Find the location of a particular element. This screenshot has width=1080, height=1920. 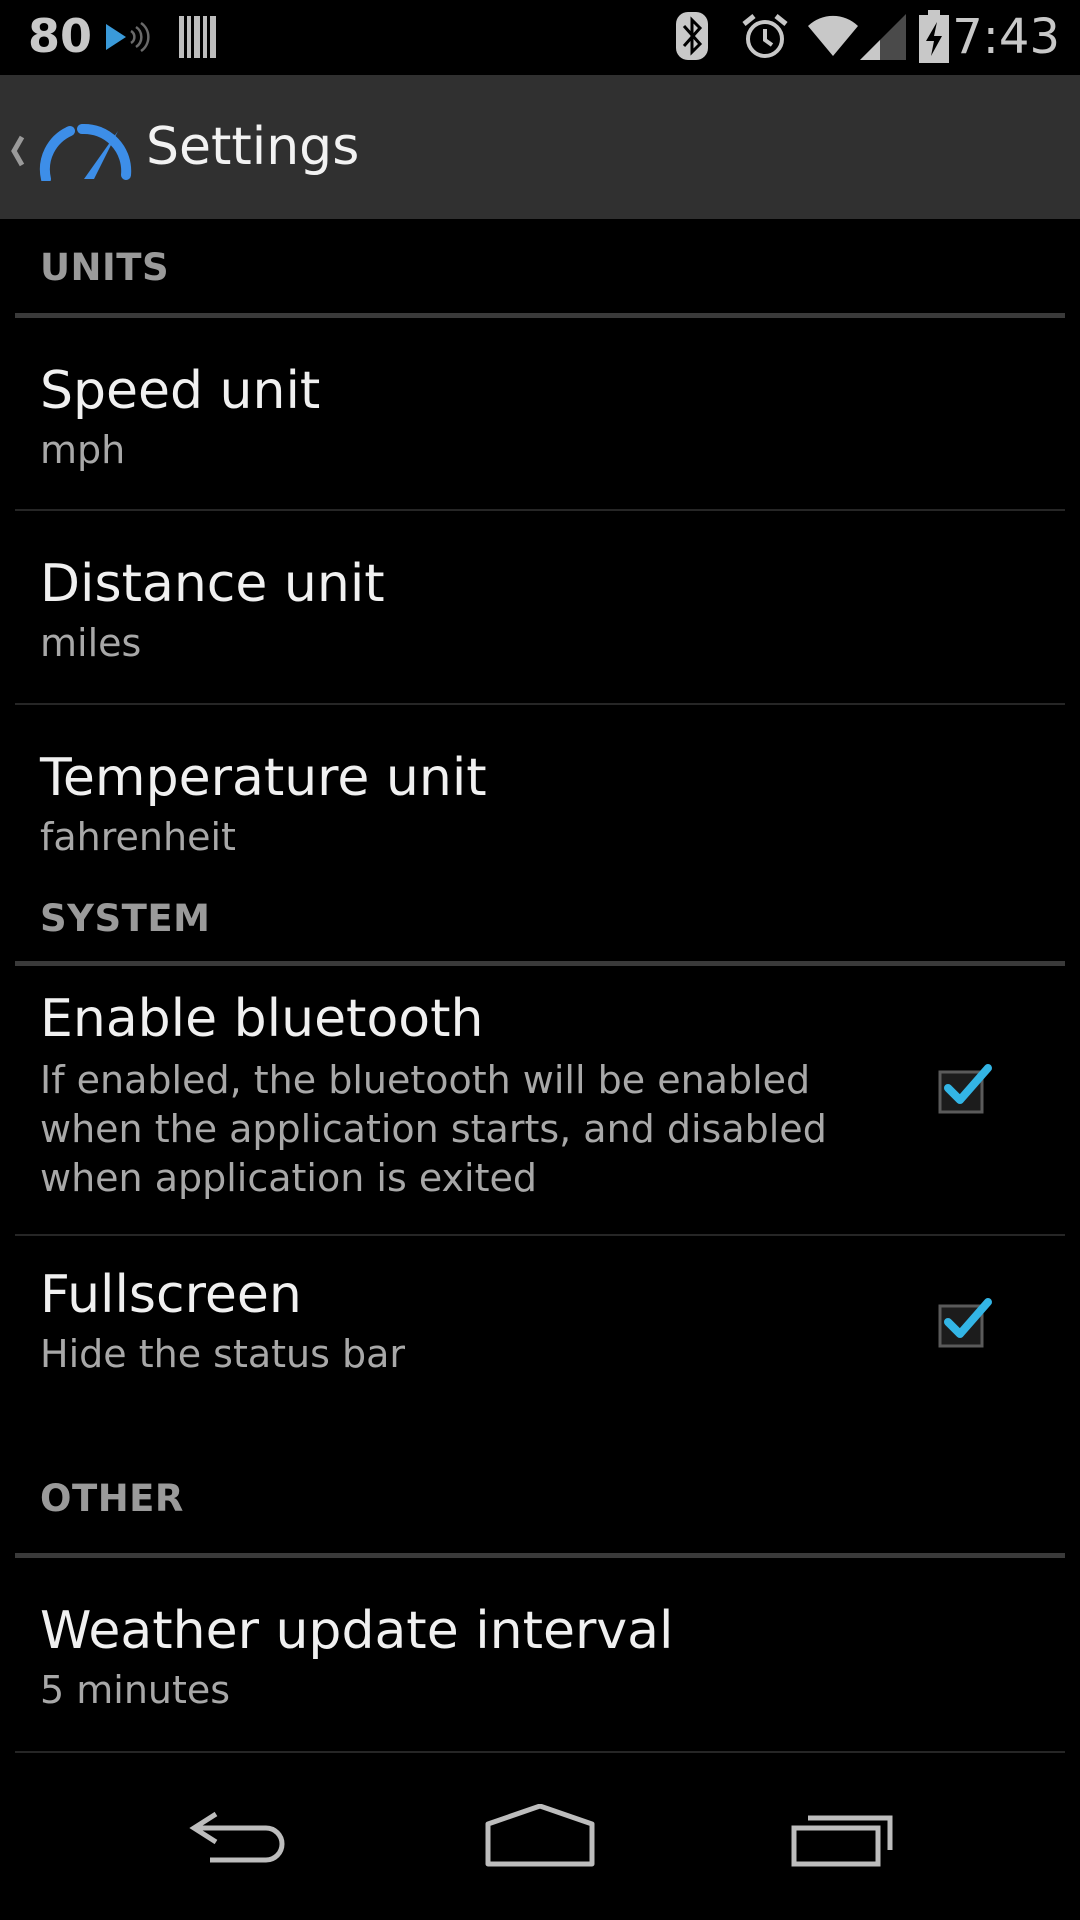

pref-summary: mph is located at coordinates (83, 450).